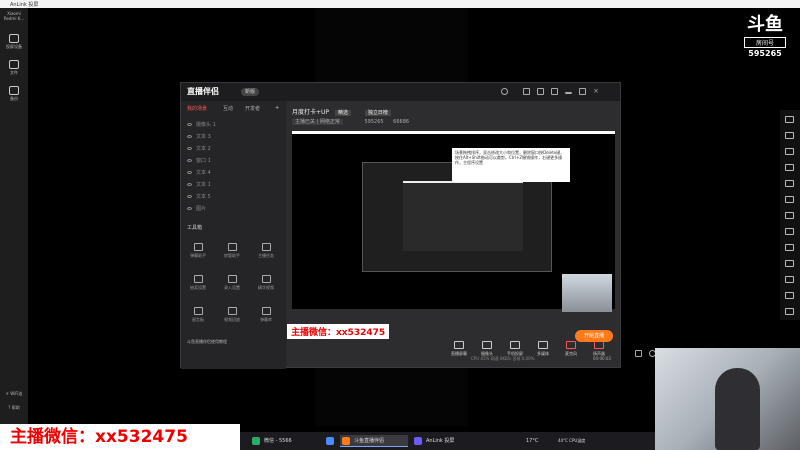 The width and height of the screenshot is (800, 450). Describe the element at coordinates (234, 137) in the screenshot. I see `scene-item: 文本 3` at that location.